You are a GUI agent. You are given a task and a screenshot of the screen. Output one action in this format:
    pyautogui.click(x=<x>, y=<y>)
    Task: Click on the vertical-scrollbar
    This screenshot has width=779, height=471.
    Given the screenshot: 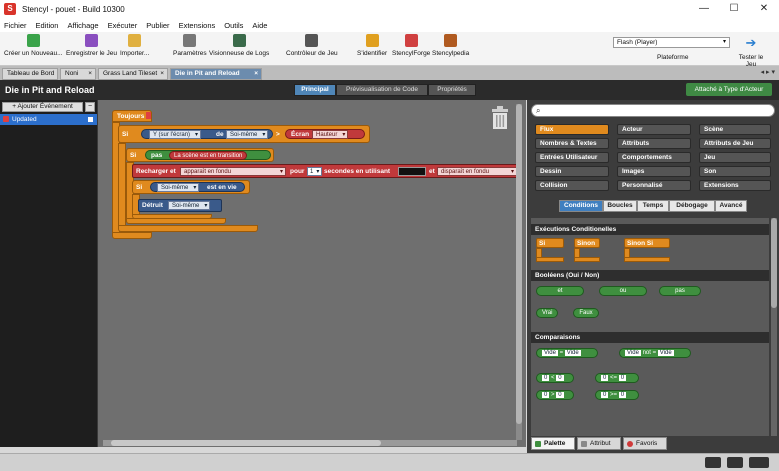 What is the action you would take?
    pyautogui.click(x=519, y=272)
    